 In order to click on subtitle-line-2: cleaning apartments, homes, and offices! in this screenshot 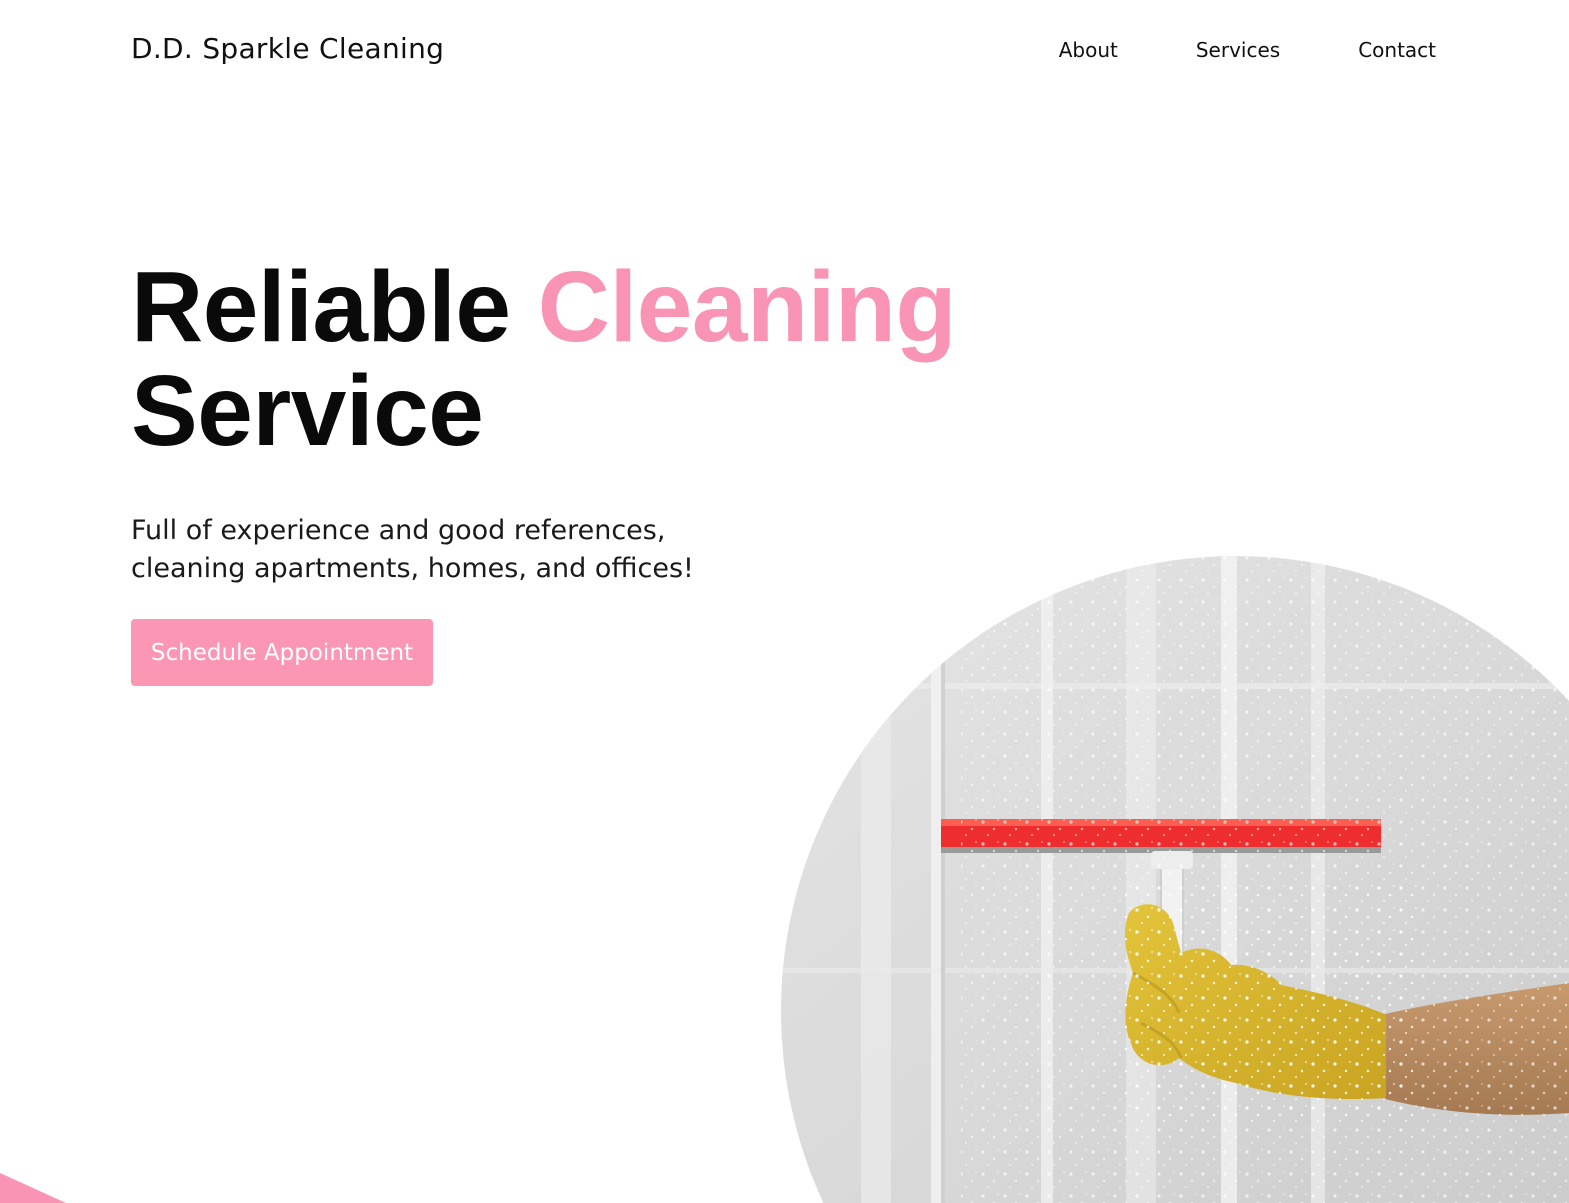, I will do `click(412, 568)`.